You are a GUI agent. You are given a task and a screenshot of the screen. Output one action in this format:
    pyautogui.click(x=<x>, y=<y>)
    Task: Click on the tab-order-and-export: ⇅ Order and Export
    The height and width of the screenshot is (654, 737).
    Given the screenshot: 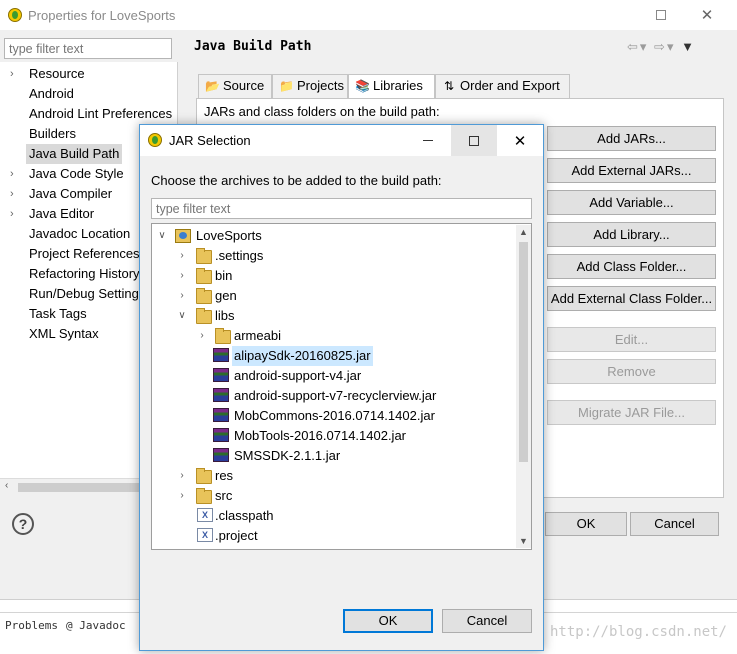 What is the action you would take?
    pyautogui.click(x=502, y=86)
    